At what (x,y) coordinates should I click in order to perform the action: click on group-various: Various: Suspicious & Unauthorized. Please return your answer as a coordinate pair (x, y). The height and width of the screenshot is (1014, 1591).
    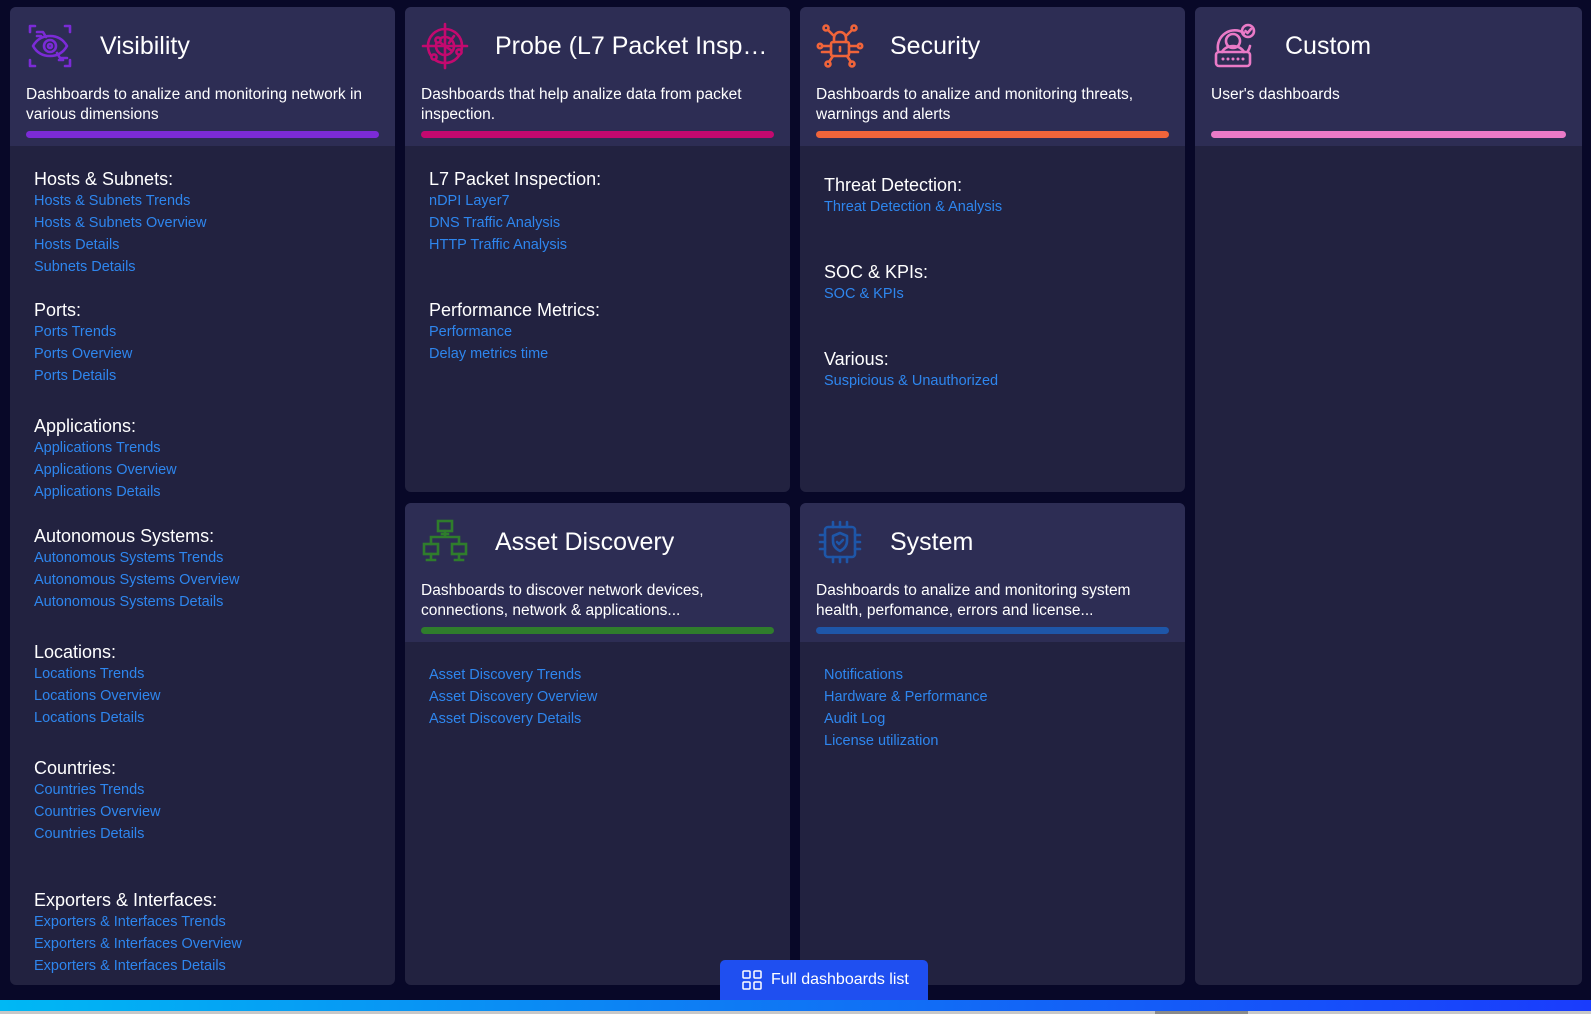
    Looking at the image, I should click on (992, 370).